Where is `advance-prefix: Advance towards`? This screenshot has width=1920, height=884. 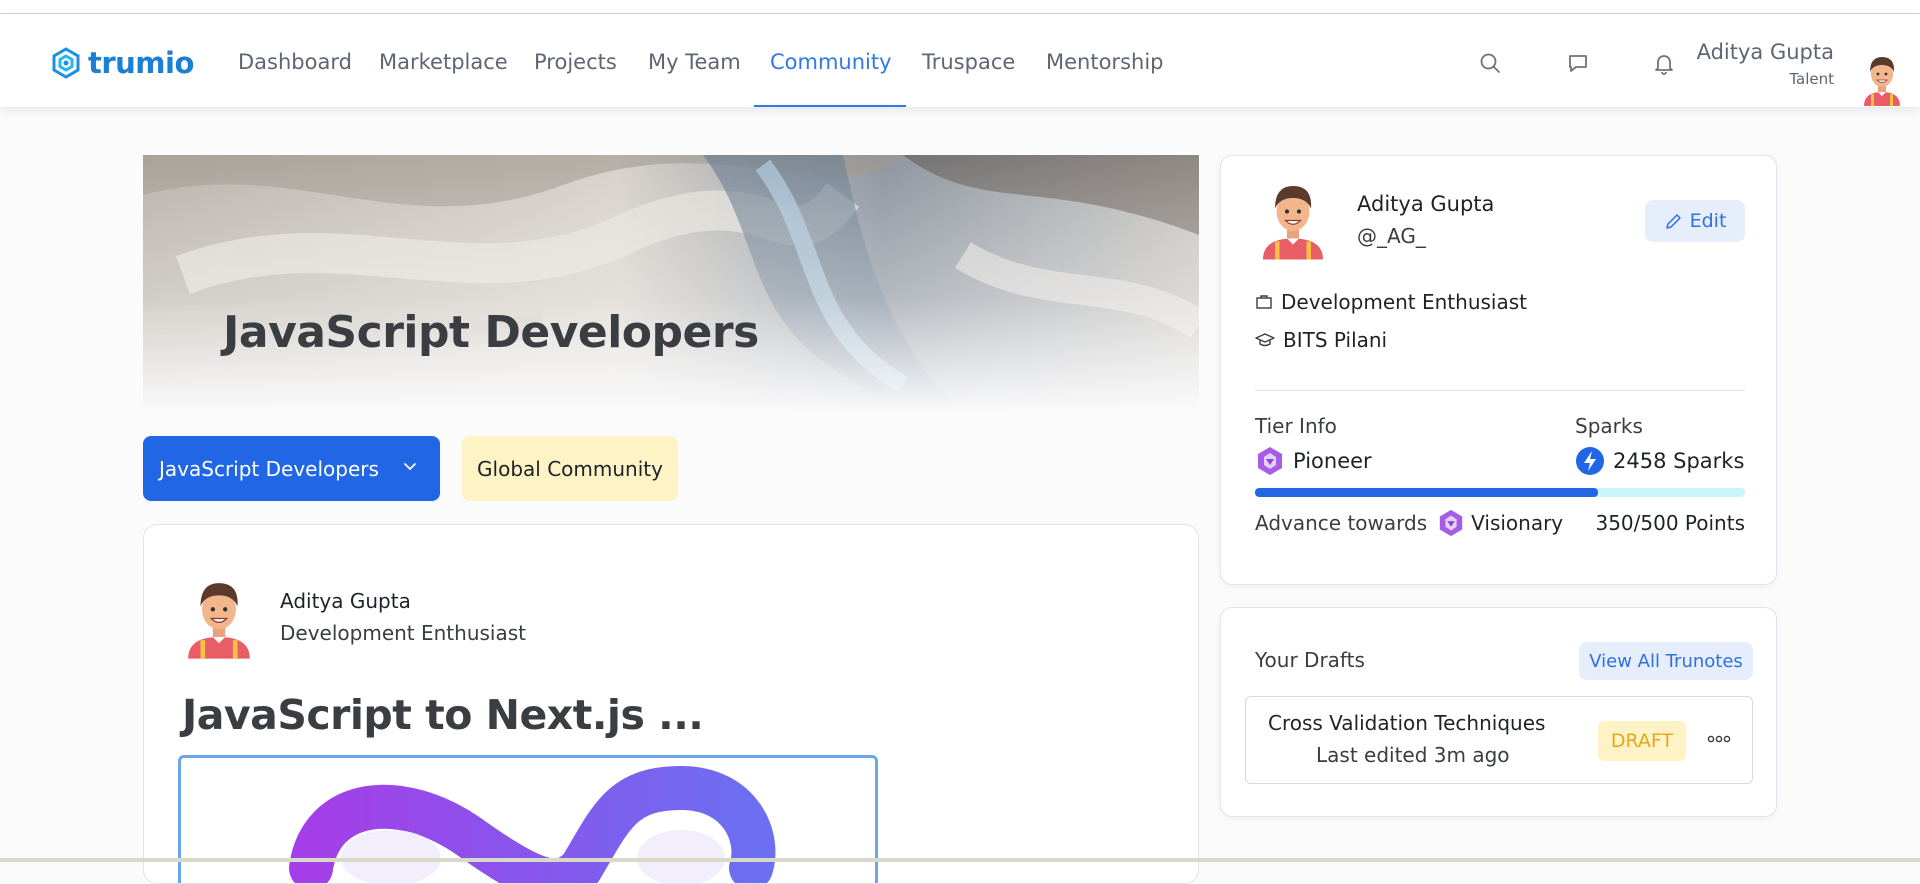
advance-prefix: Advance towards is located at coordinates (1341, 523).